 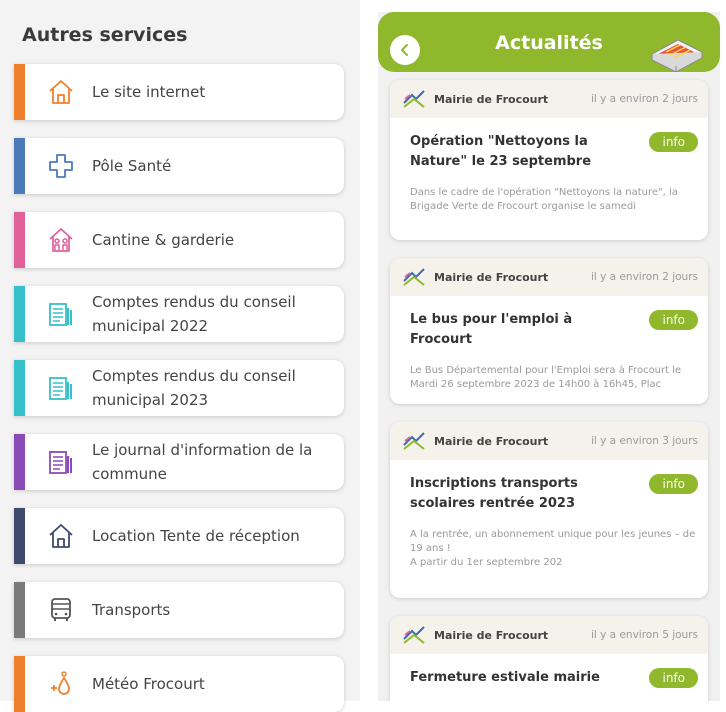 I want to click on service-label: Transports, so click(x=131, y=610).